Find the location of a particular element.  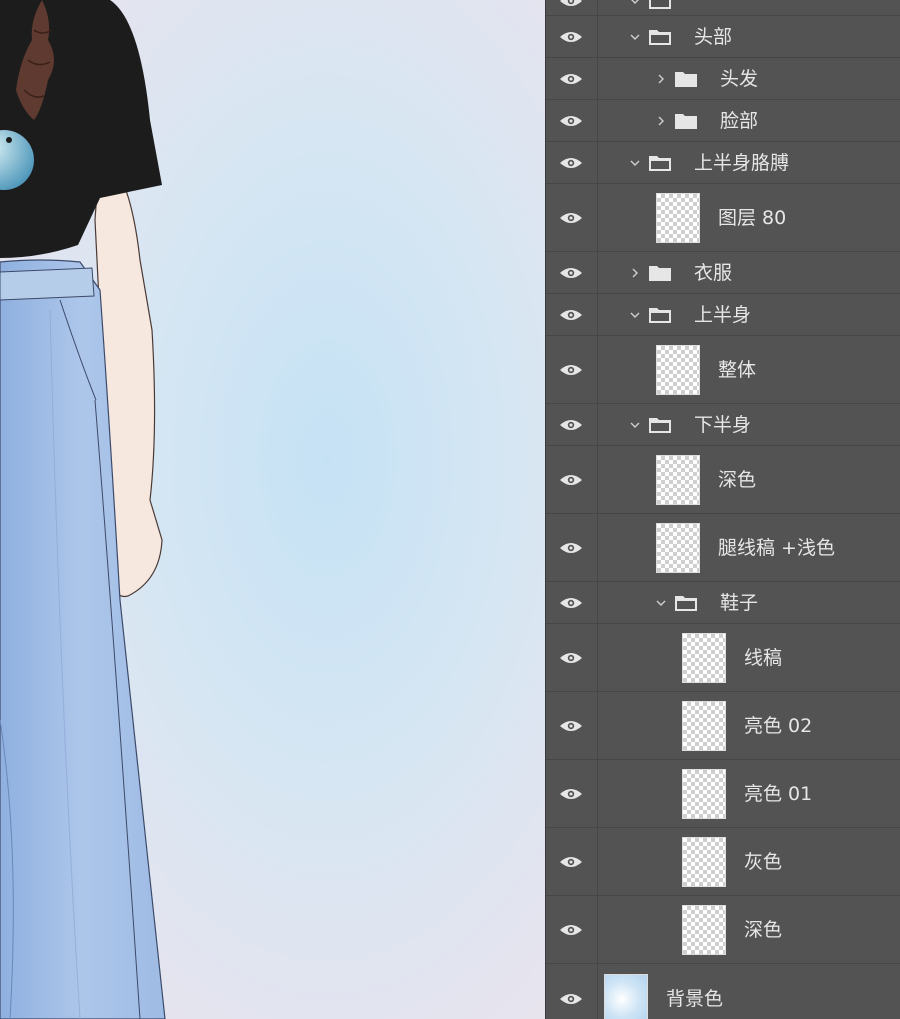

layer-name: 头部 is located at coordinates (713, 37).